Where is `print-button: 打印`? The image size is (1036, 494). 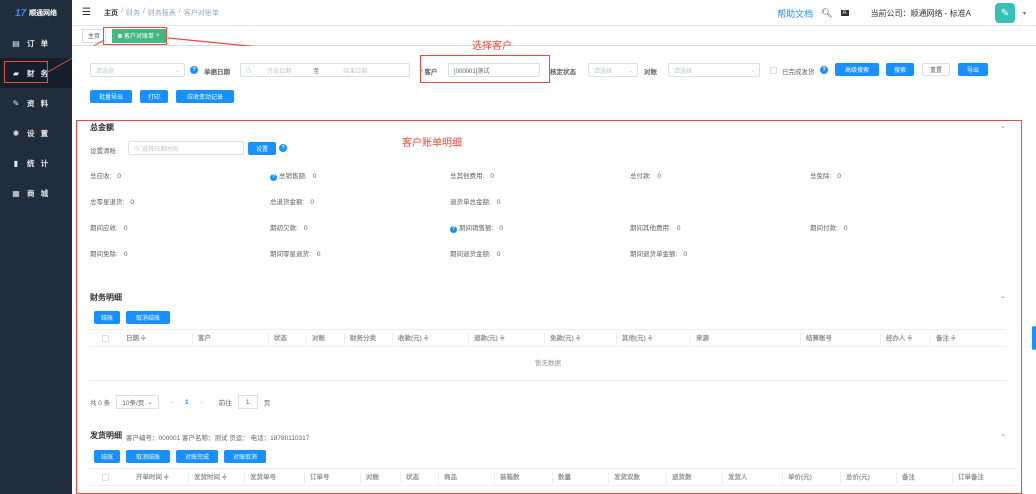
print-button: 打印 is located at coordinates (154, 96).